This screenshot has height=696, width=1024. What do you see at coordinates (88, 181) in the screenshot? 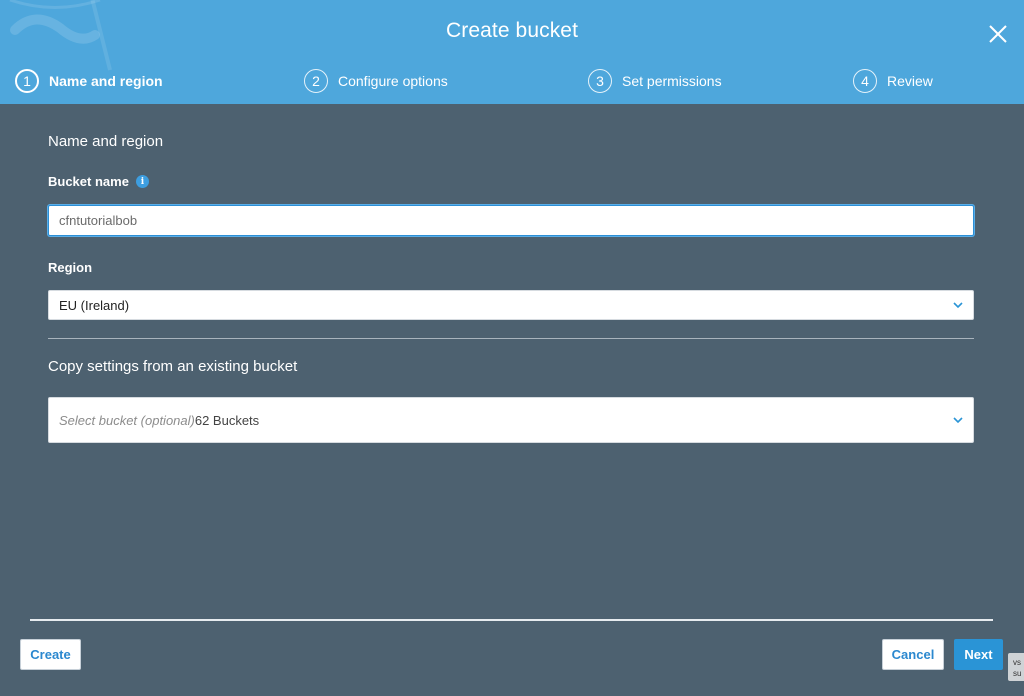
I see `bucket-name-label: Bucket name` at bounding box center [88, 181].